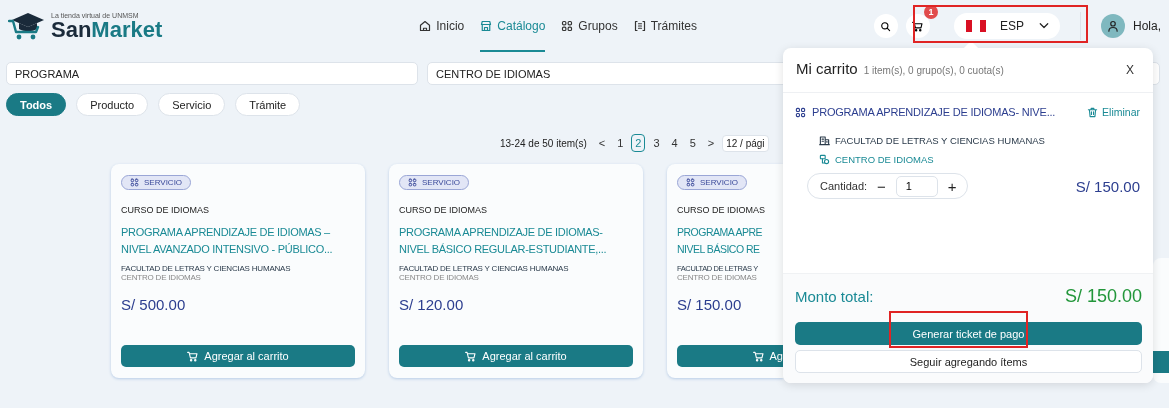 Image resolution: width=1169 pixels, height=408 pixels. Describe the element at coordinates (827, 68) in the screenshot. I see `cart-title: Mi carrito` at that location.